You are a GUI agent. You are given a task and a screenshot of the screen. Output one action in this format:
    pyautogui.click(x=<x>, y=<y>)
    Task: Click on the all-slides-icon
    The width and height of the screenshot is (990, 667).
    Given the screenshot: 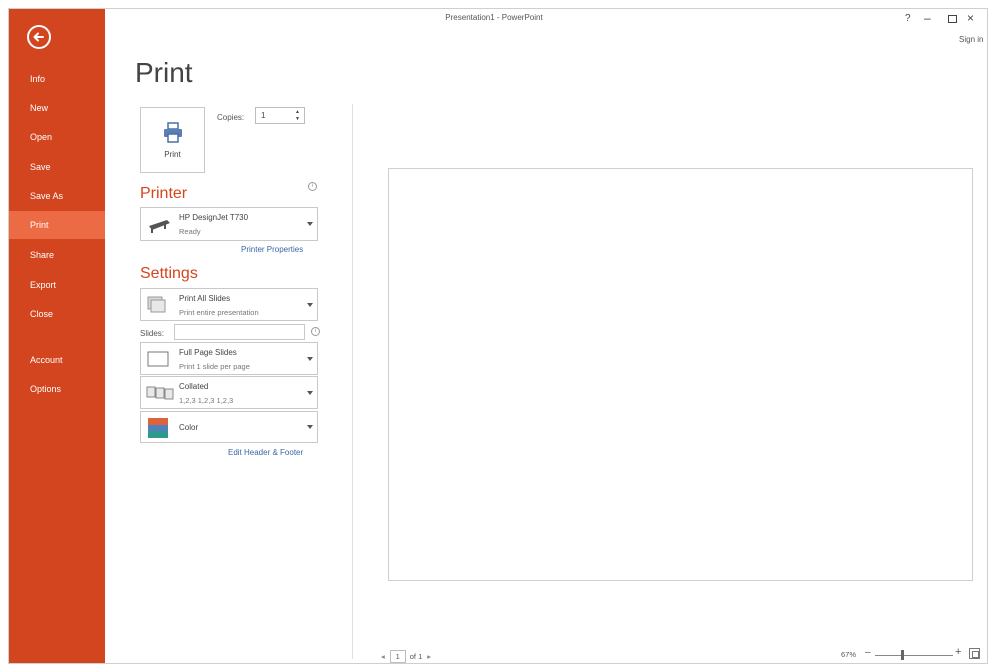 What is the action you would take?
    pyautogui.click(x=156, y=304)
    